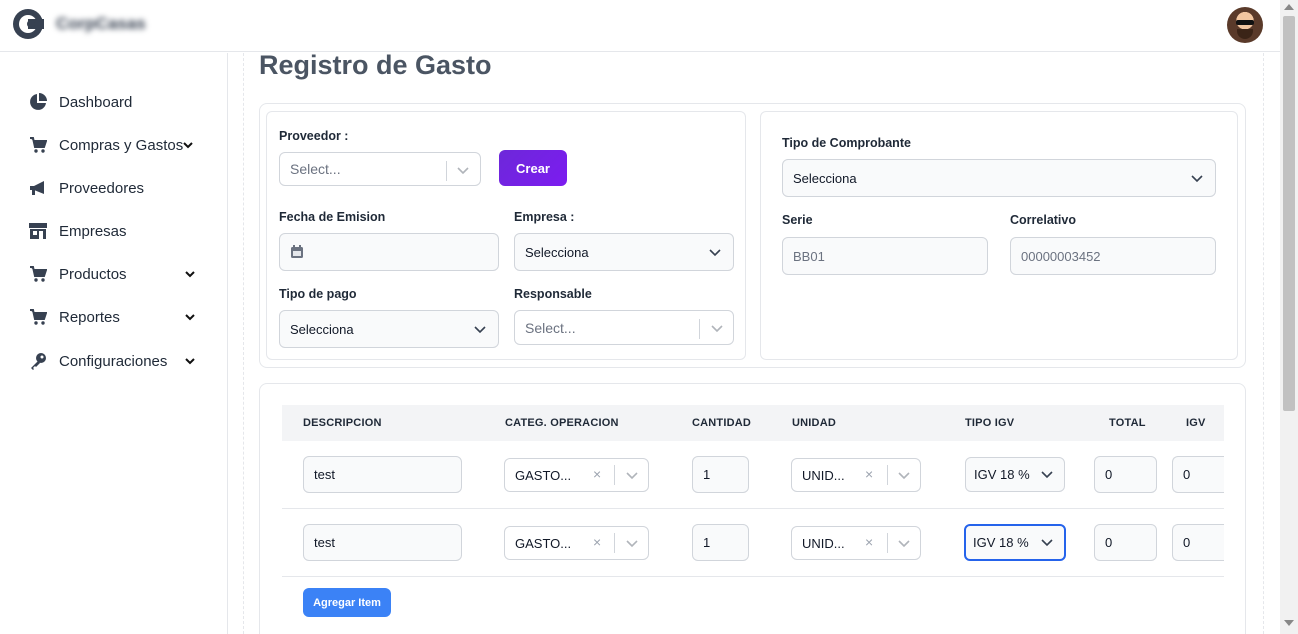  I want to click on tipo-comprobante-select: Selecciona, so click(999, 178).